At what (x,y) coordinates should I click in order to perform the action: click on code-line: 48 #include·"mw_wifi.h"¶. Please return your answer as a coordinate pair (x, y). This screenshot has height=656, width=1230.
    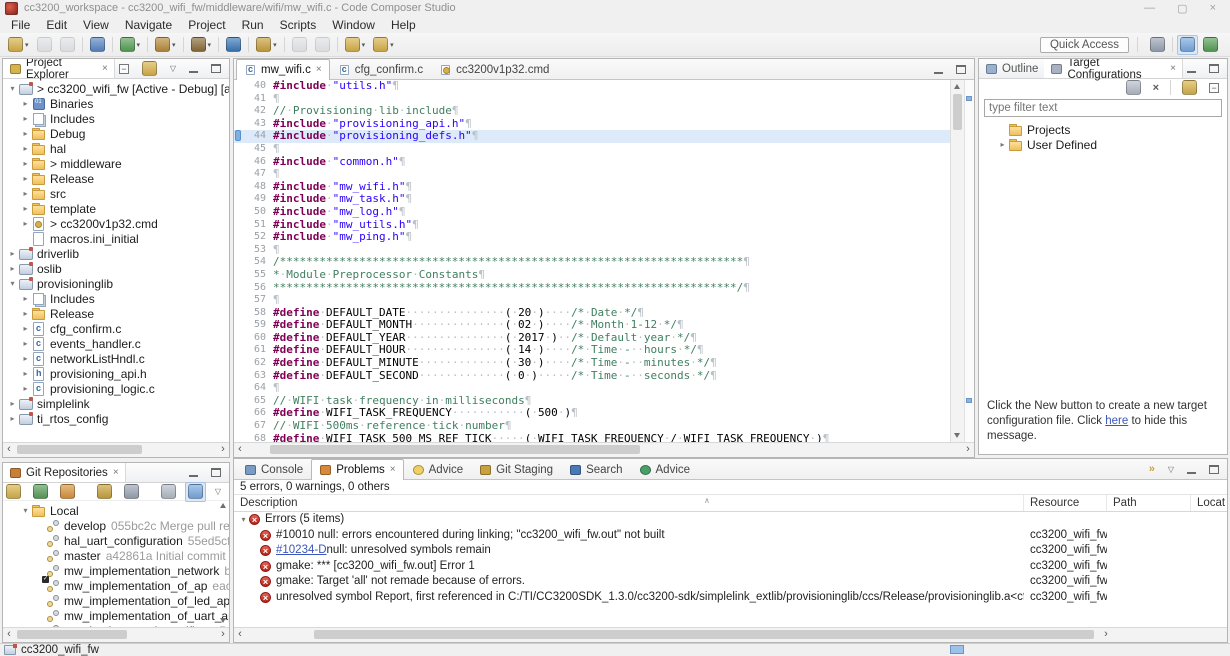
    Looking at the image, I should click on (592, 187).